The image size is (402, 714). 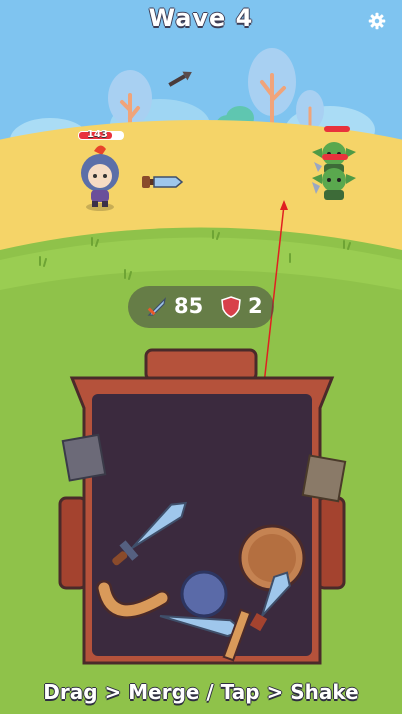 What do you see at coordinates (100, 178) in the screenshot?
I see `player-knight` at bounding box center [100, 178].